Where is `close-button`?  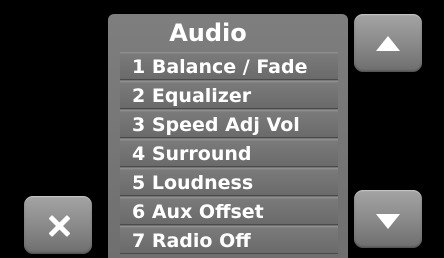
close-button is located at coordinates (58, 225).